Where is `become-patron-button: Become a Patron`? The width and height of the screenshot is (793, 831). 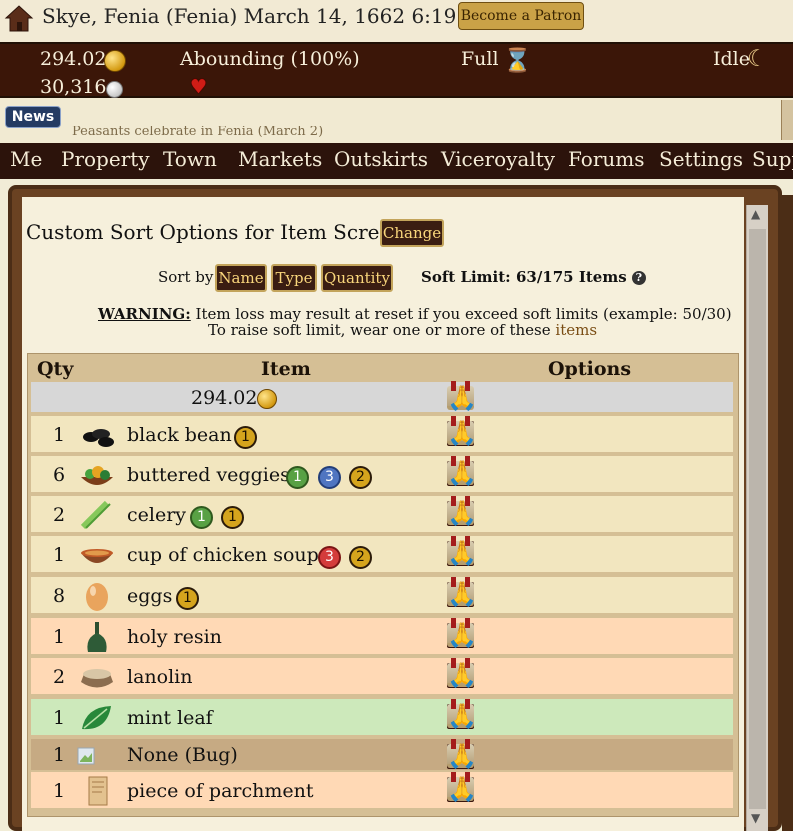 become-patron-button: Become a Patron is located at coordinates (521, 16).